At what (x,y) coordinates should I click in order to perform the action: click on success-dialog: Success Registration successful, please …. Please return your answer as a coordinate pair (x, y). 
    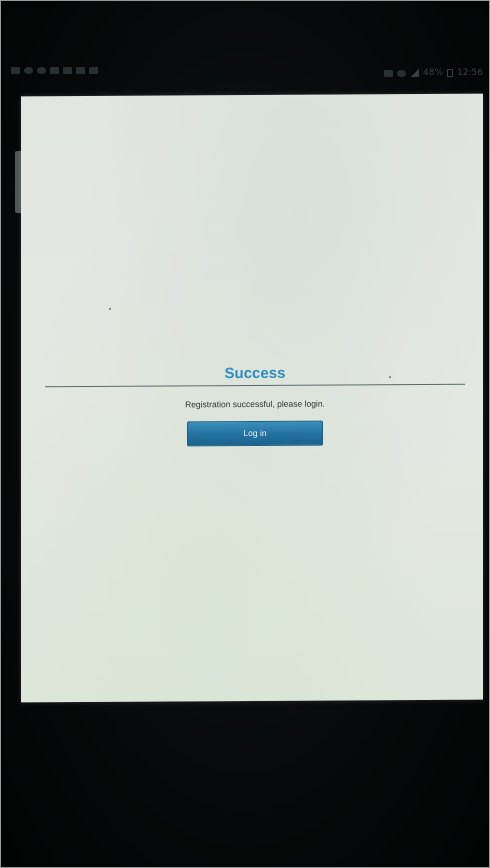
    Looking at the image, I should click on (255, 406).